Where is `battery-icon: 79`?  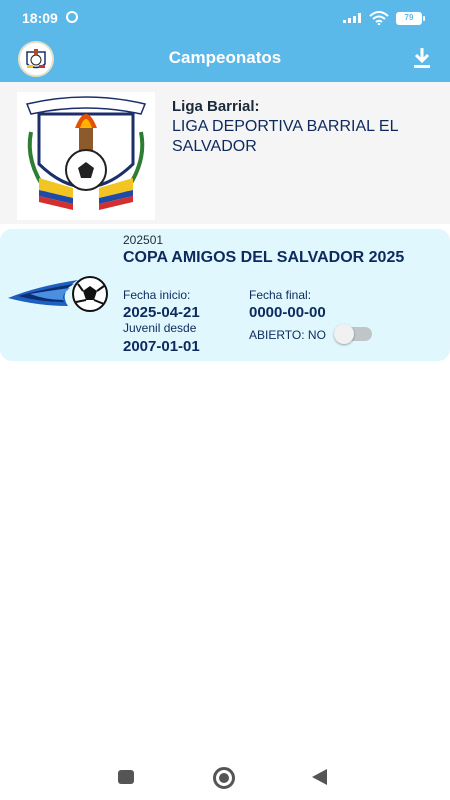
battery-icon: 79 is located at coordinates (410, 18).